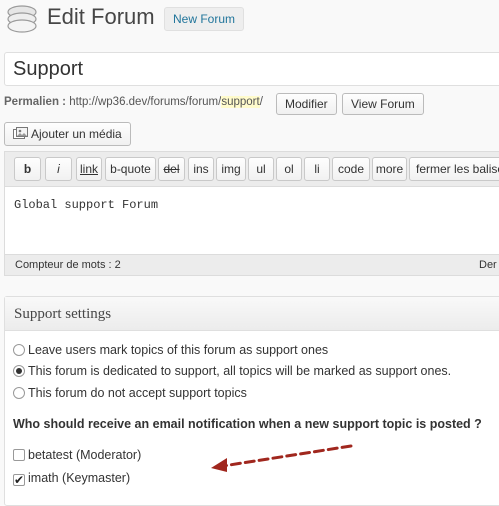  I want to click on forum-icon, so click(22, 19).